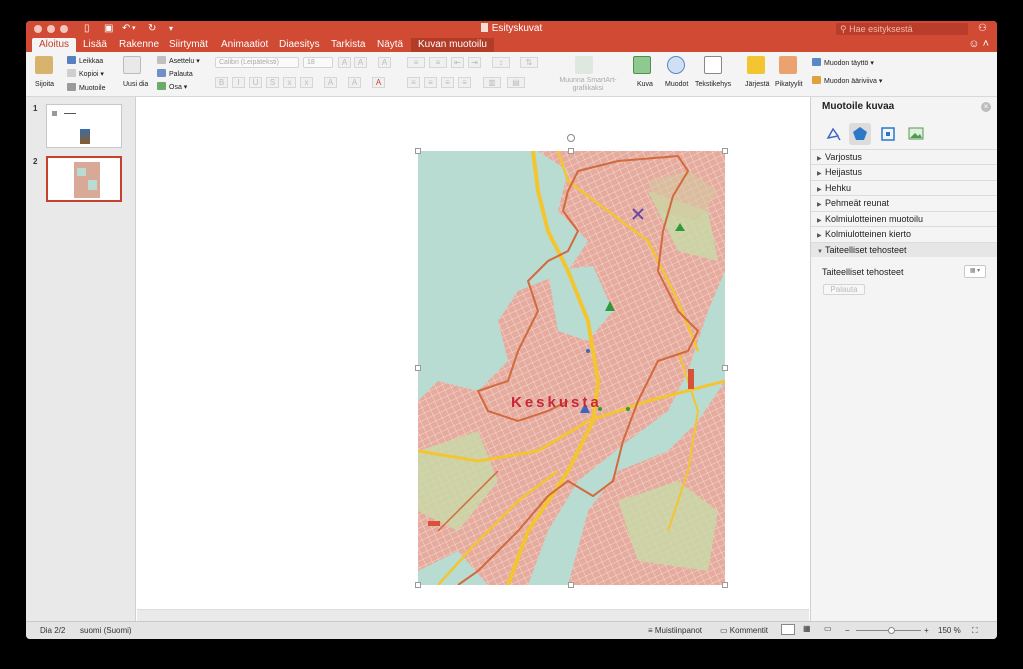 This screenshot has width=1023, height=669. Describe the element at coordinates (571, 138) in the screenshot. I see `rotate-handle-icon` at that location.